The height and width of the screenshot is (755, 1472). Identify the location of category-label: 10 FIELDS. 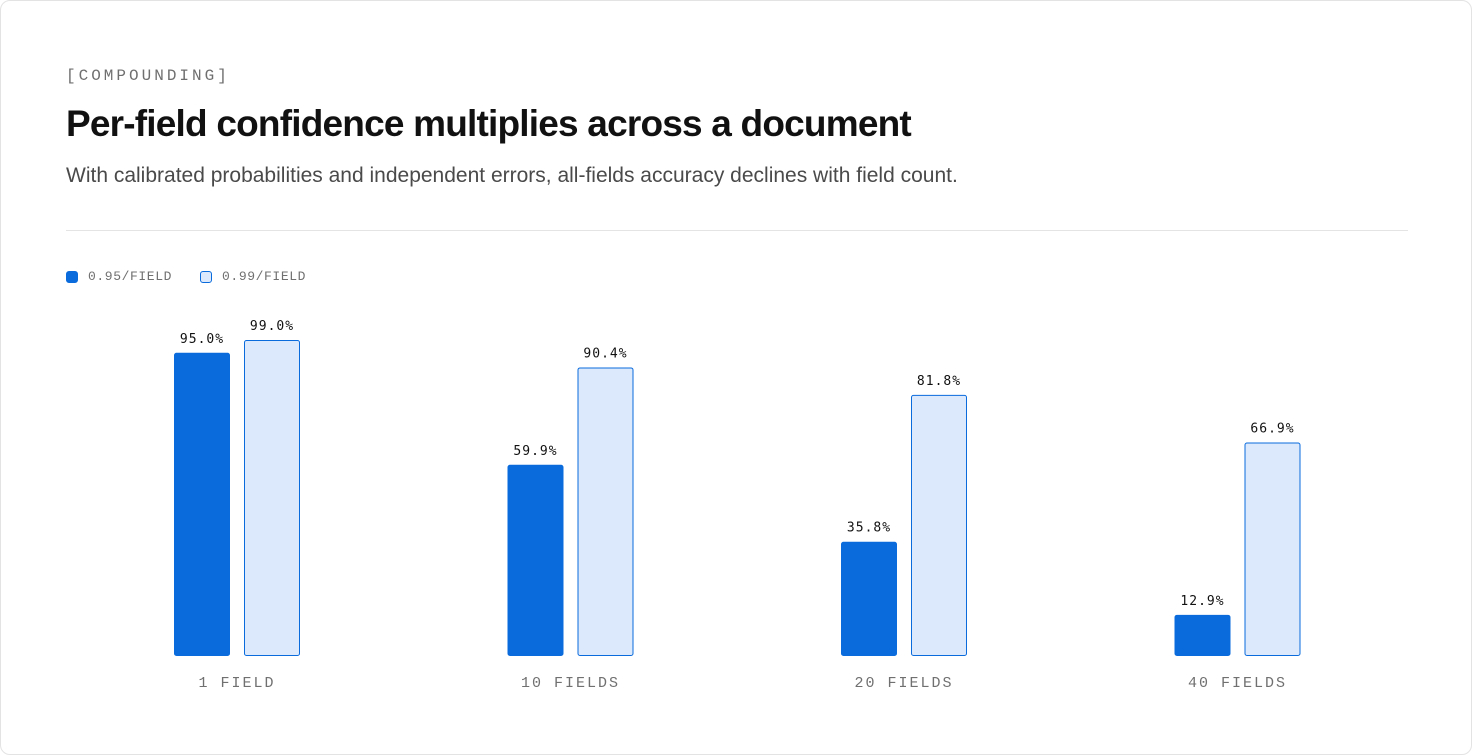
(570, 683).